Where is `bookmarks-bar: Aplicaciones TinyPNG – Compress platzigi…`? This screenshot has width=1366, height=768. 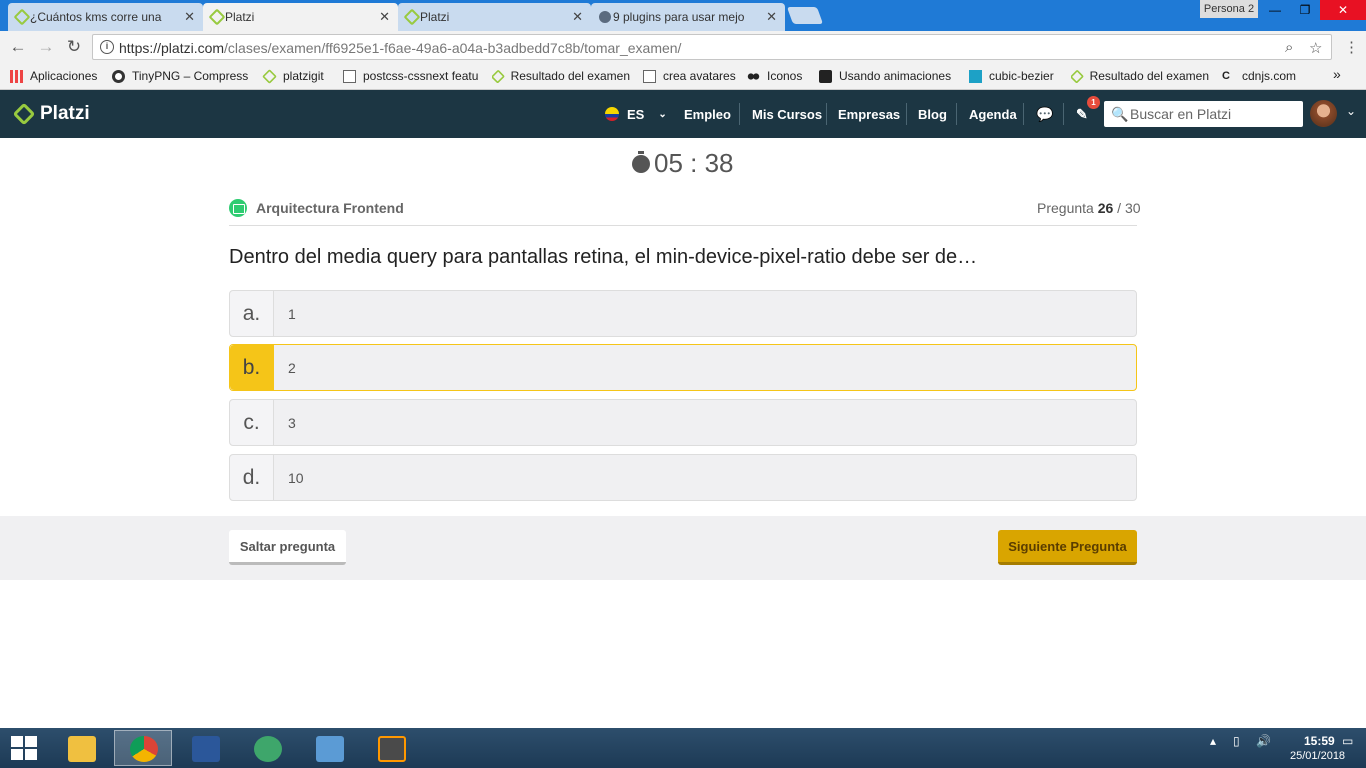
bookmarks-bar: Aplicaciones TinyPNG – Compress platzigi… is located at coordinates (683, 76).